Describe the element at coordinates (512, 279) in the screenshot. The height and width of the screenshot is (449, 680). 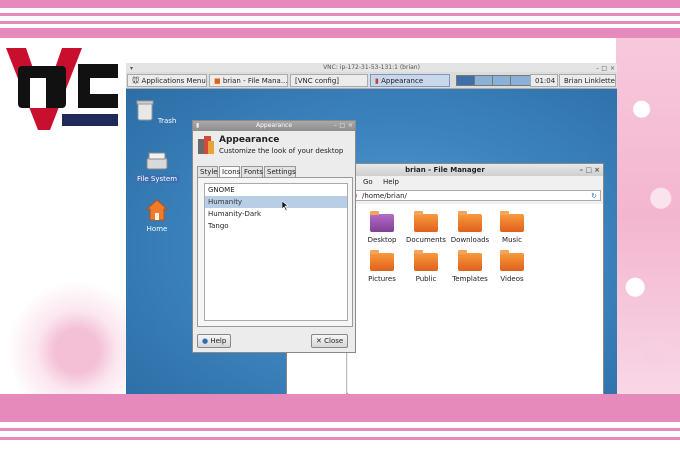
I see `folder-label: Videos` at that location.